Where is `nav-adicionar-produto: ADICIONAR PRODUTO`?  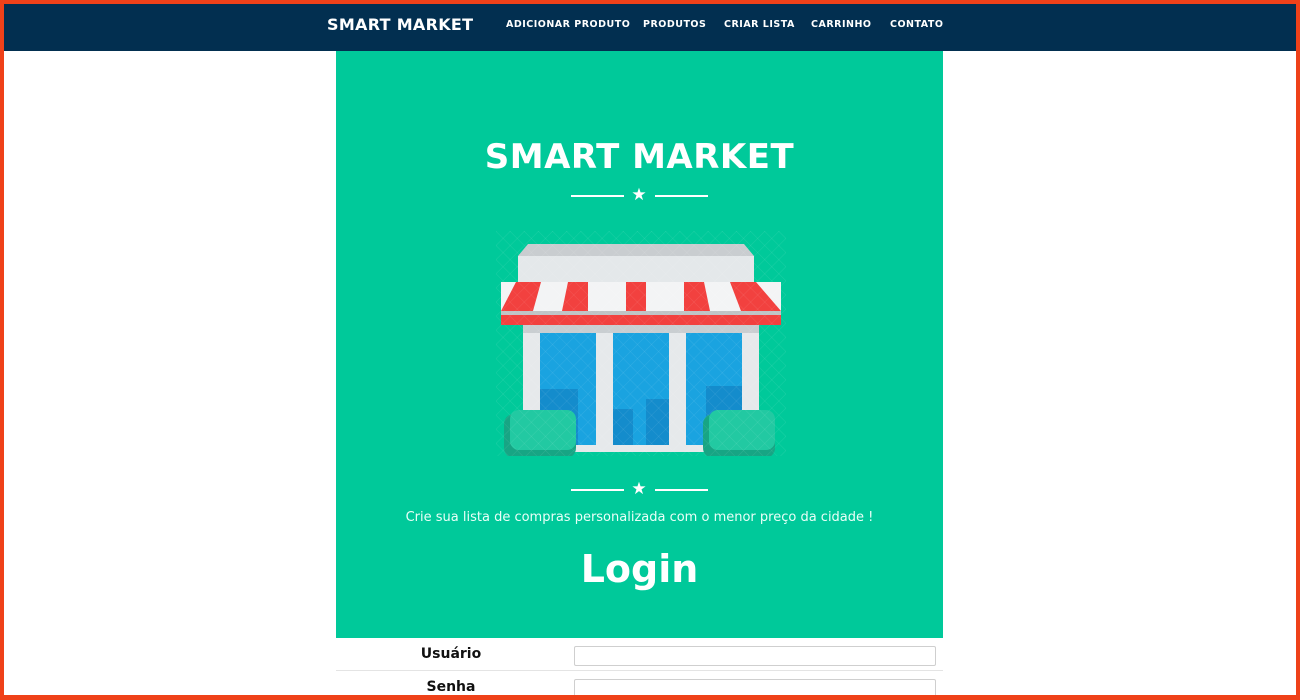
nav-adicionar-produto: ADICIONAR PRODUTO is located at coordinates (568, 24).